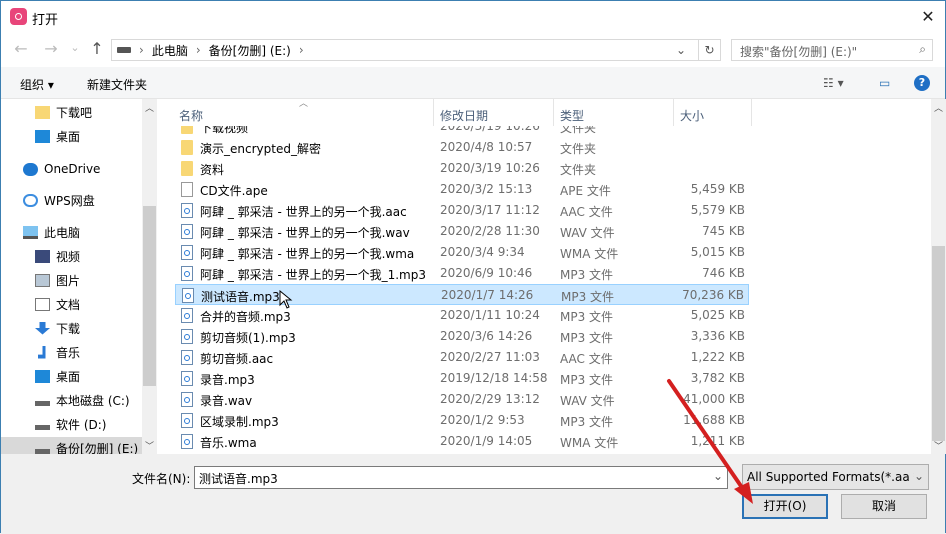  What do you see at coordinates (51, 48) in the screenshot?
I see `forward-button: →` at bounding box center [51, 48].